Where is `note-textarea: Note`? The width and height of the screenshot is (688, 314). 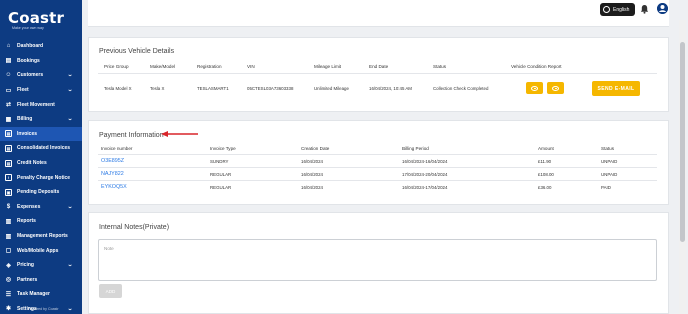 note-textarea: Note is located at coordinates (377, 260).